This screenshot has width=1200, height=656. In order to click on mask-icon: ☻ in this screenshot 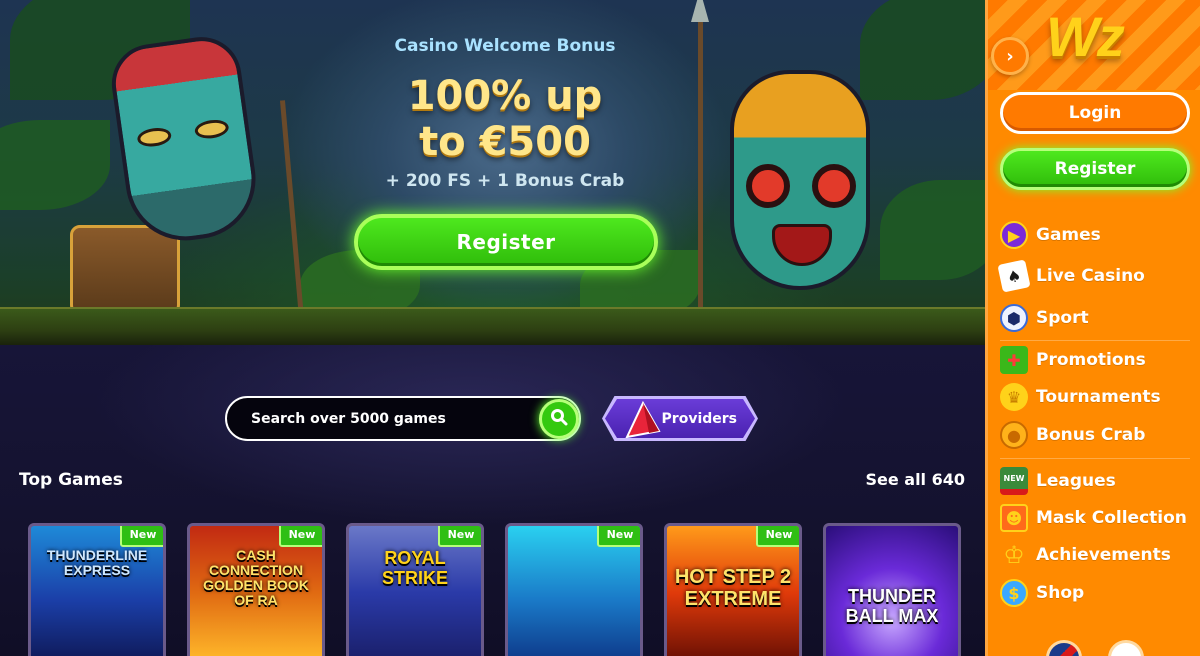, I will do `click(1014, 518)`.